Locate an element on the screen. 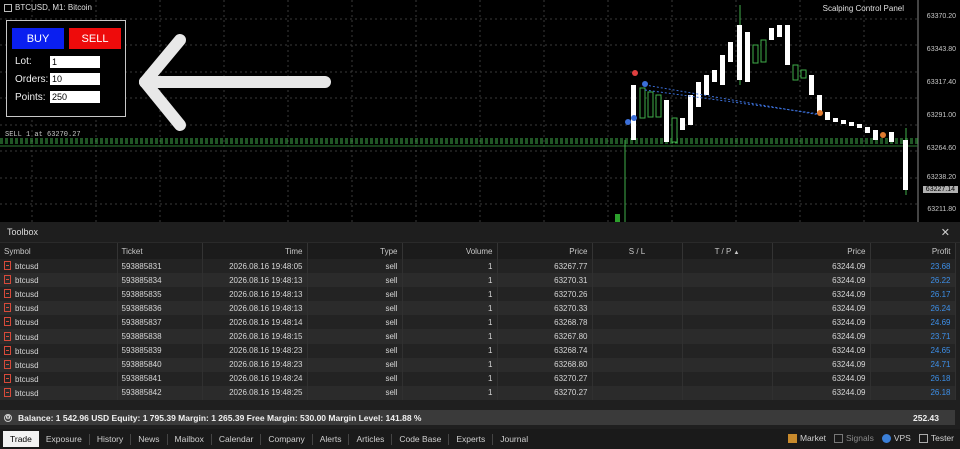 The height and width of the screenshot is (449, 960). cell-ticket-value: 593885838 is located at coordinates (141, 337).